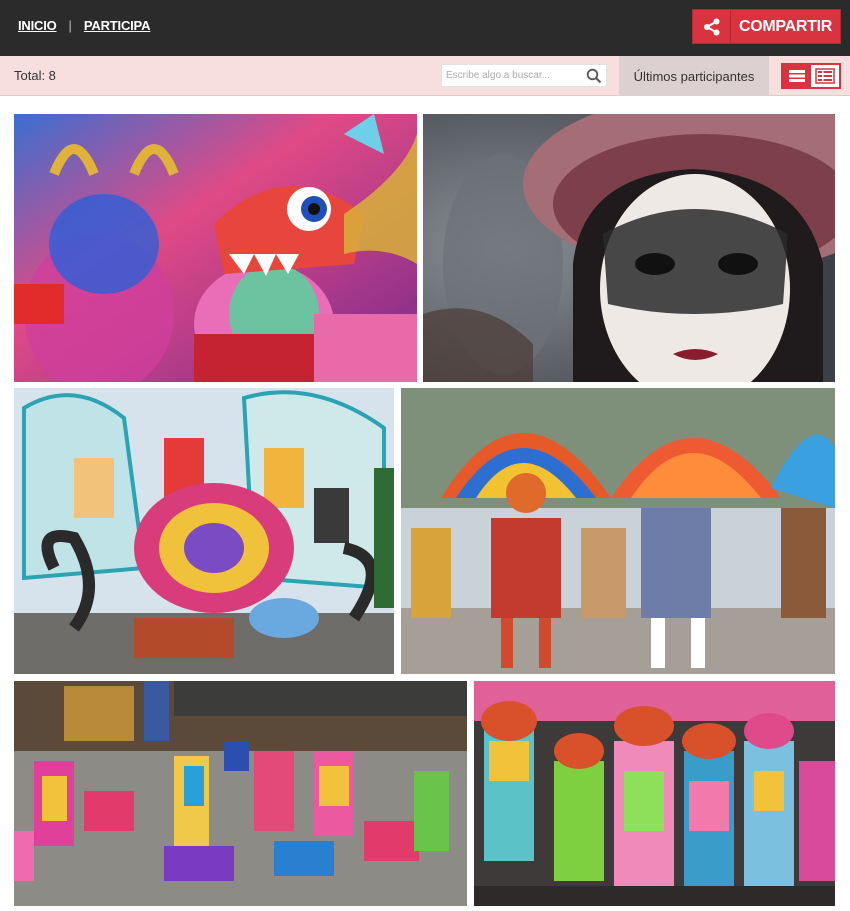  I want to click on costumed-dancers-photo, so click(654, 793).